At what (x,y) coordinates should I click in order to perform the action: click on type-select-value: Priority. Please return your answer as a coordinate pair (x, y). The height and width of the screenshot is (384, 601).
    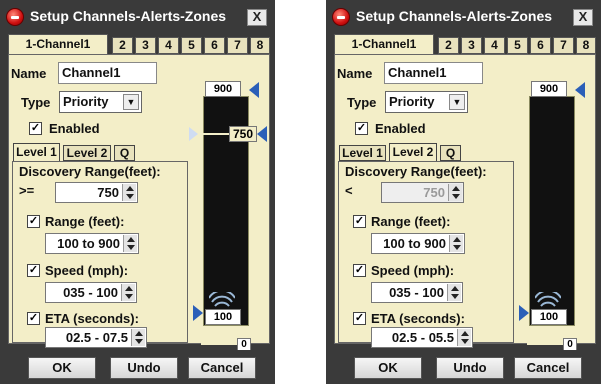
    Looking at the image, I should click on (86, 101).